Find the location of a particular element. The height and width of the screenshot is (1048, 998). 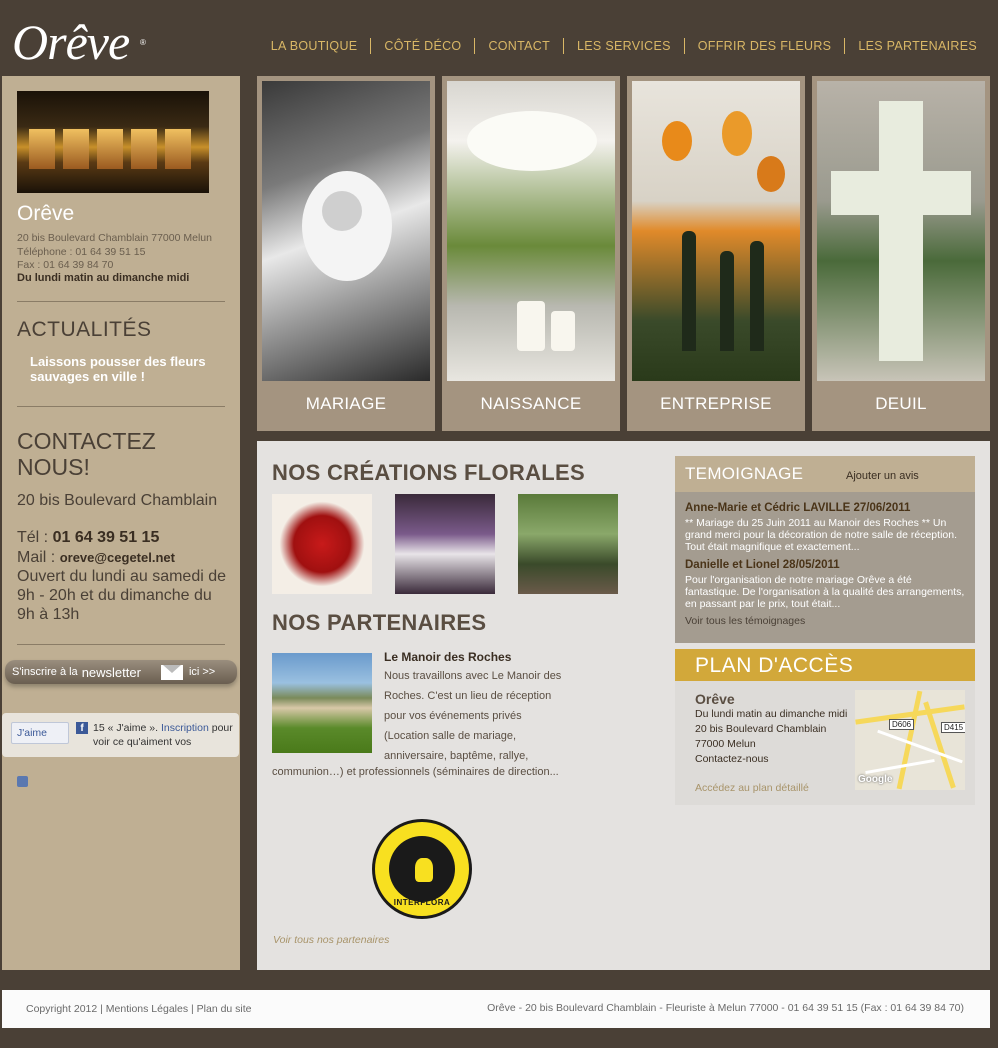

logo-text: Orêve is located at coordinates (71, 42).